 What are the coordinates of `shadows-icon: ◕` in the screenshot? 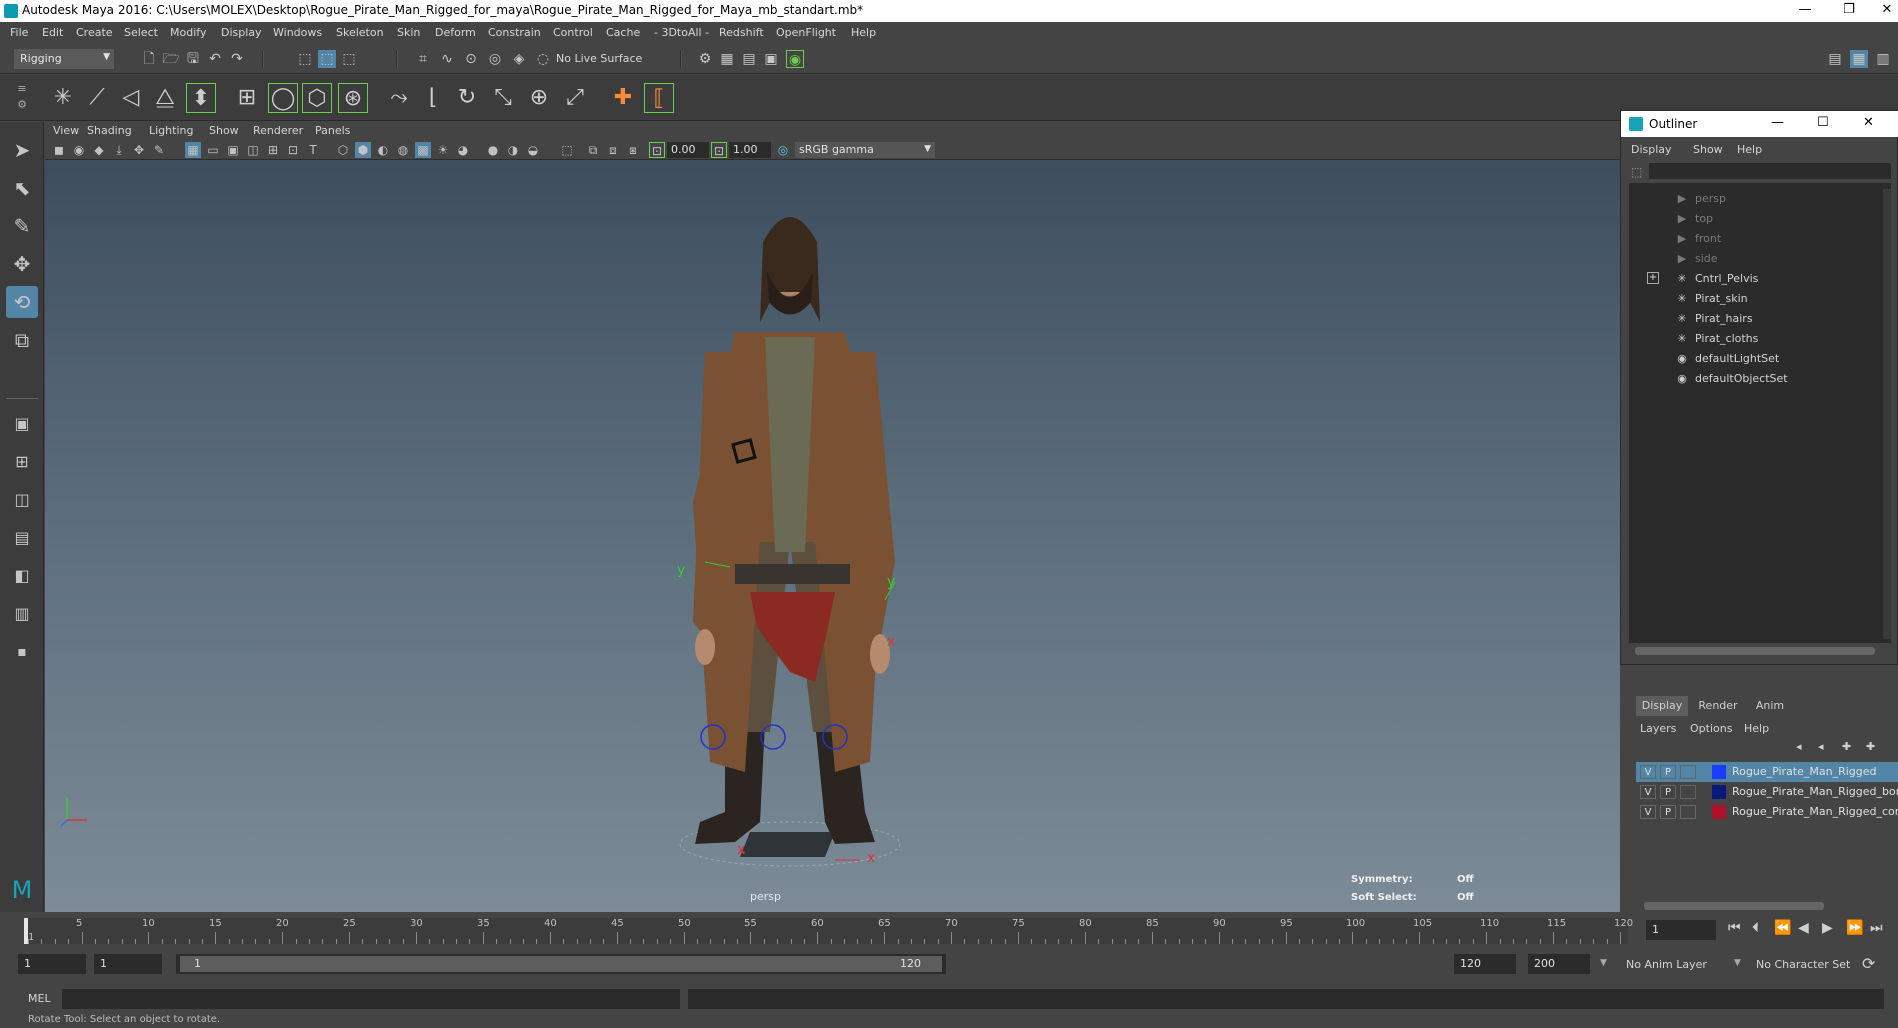 It's located at (463, 150).